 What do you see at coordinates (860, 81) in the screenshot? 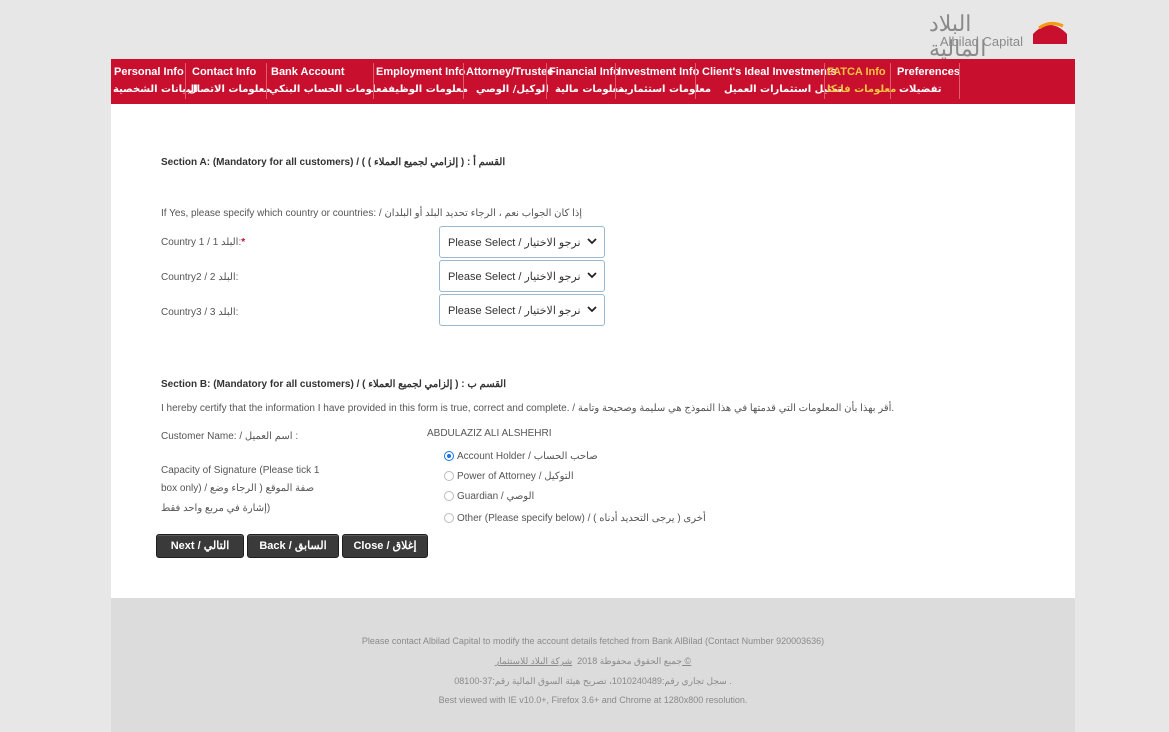
I see `tab-fatca-info: FATCA Info معلومات فاتكا` at bounding box center [860, 81].